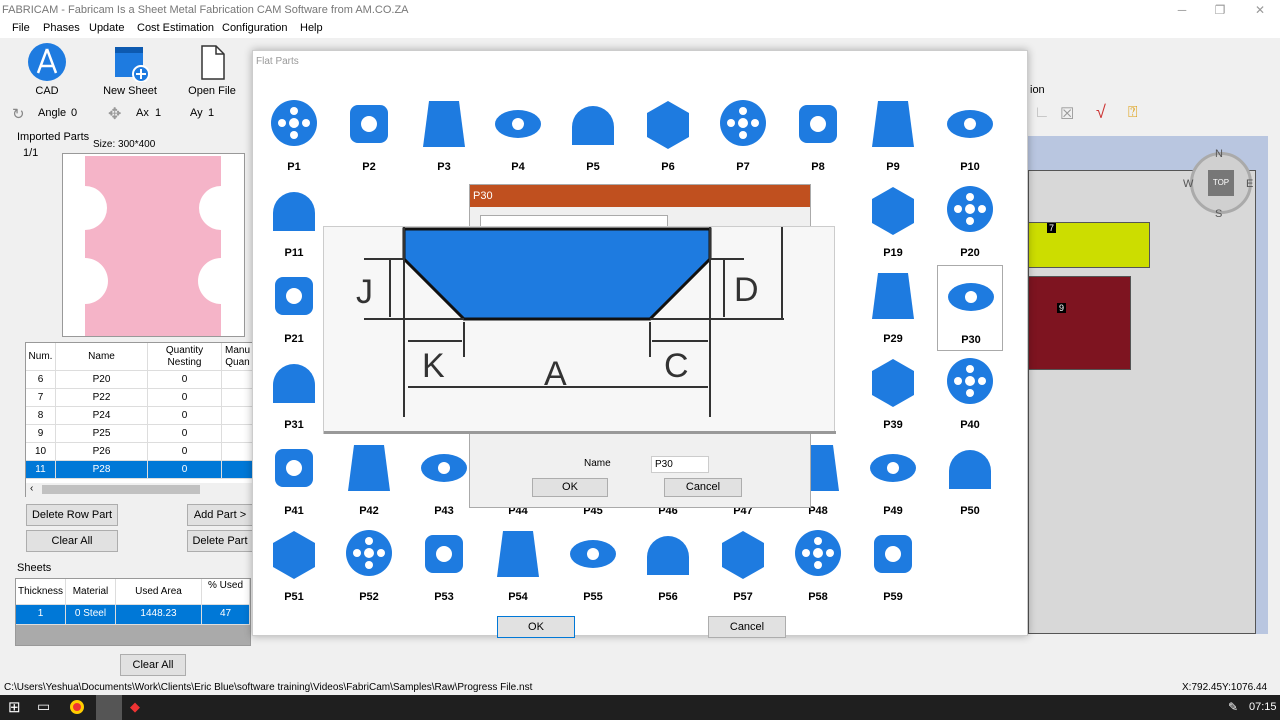  What do you see at coordinates (680, 464) in the screenshot?
I see `name-input: P30` at bounding box center [680, 464].